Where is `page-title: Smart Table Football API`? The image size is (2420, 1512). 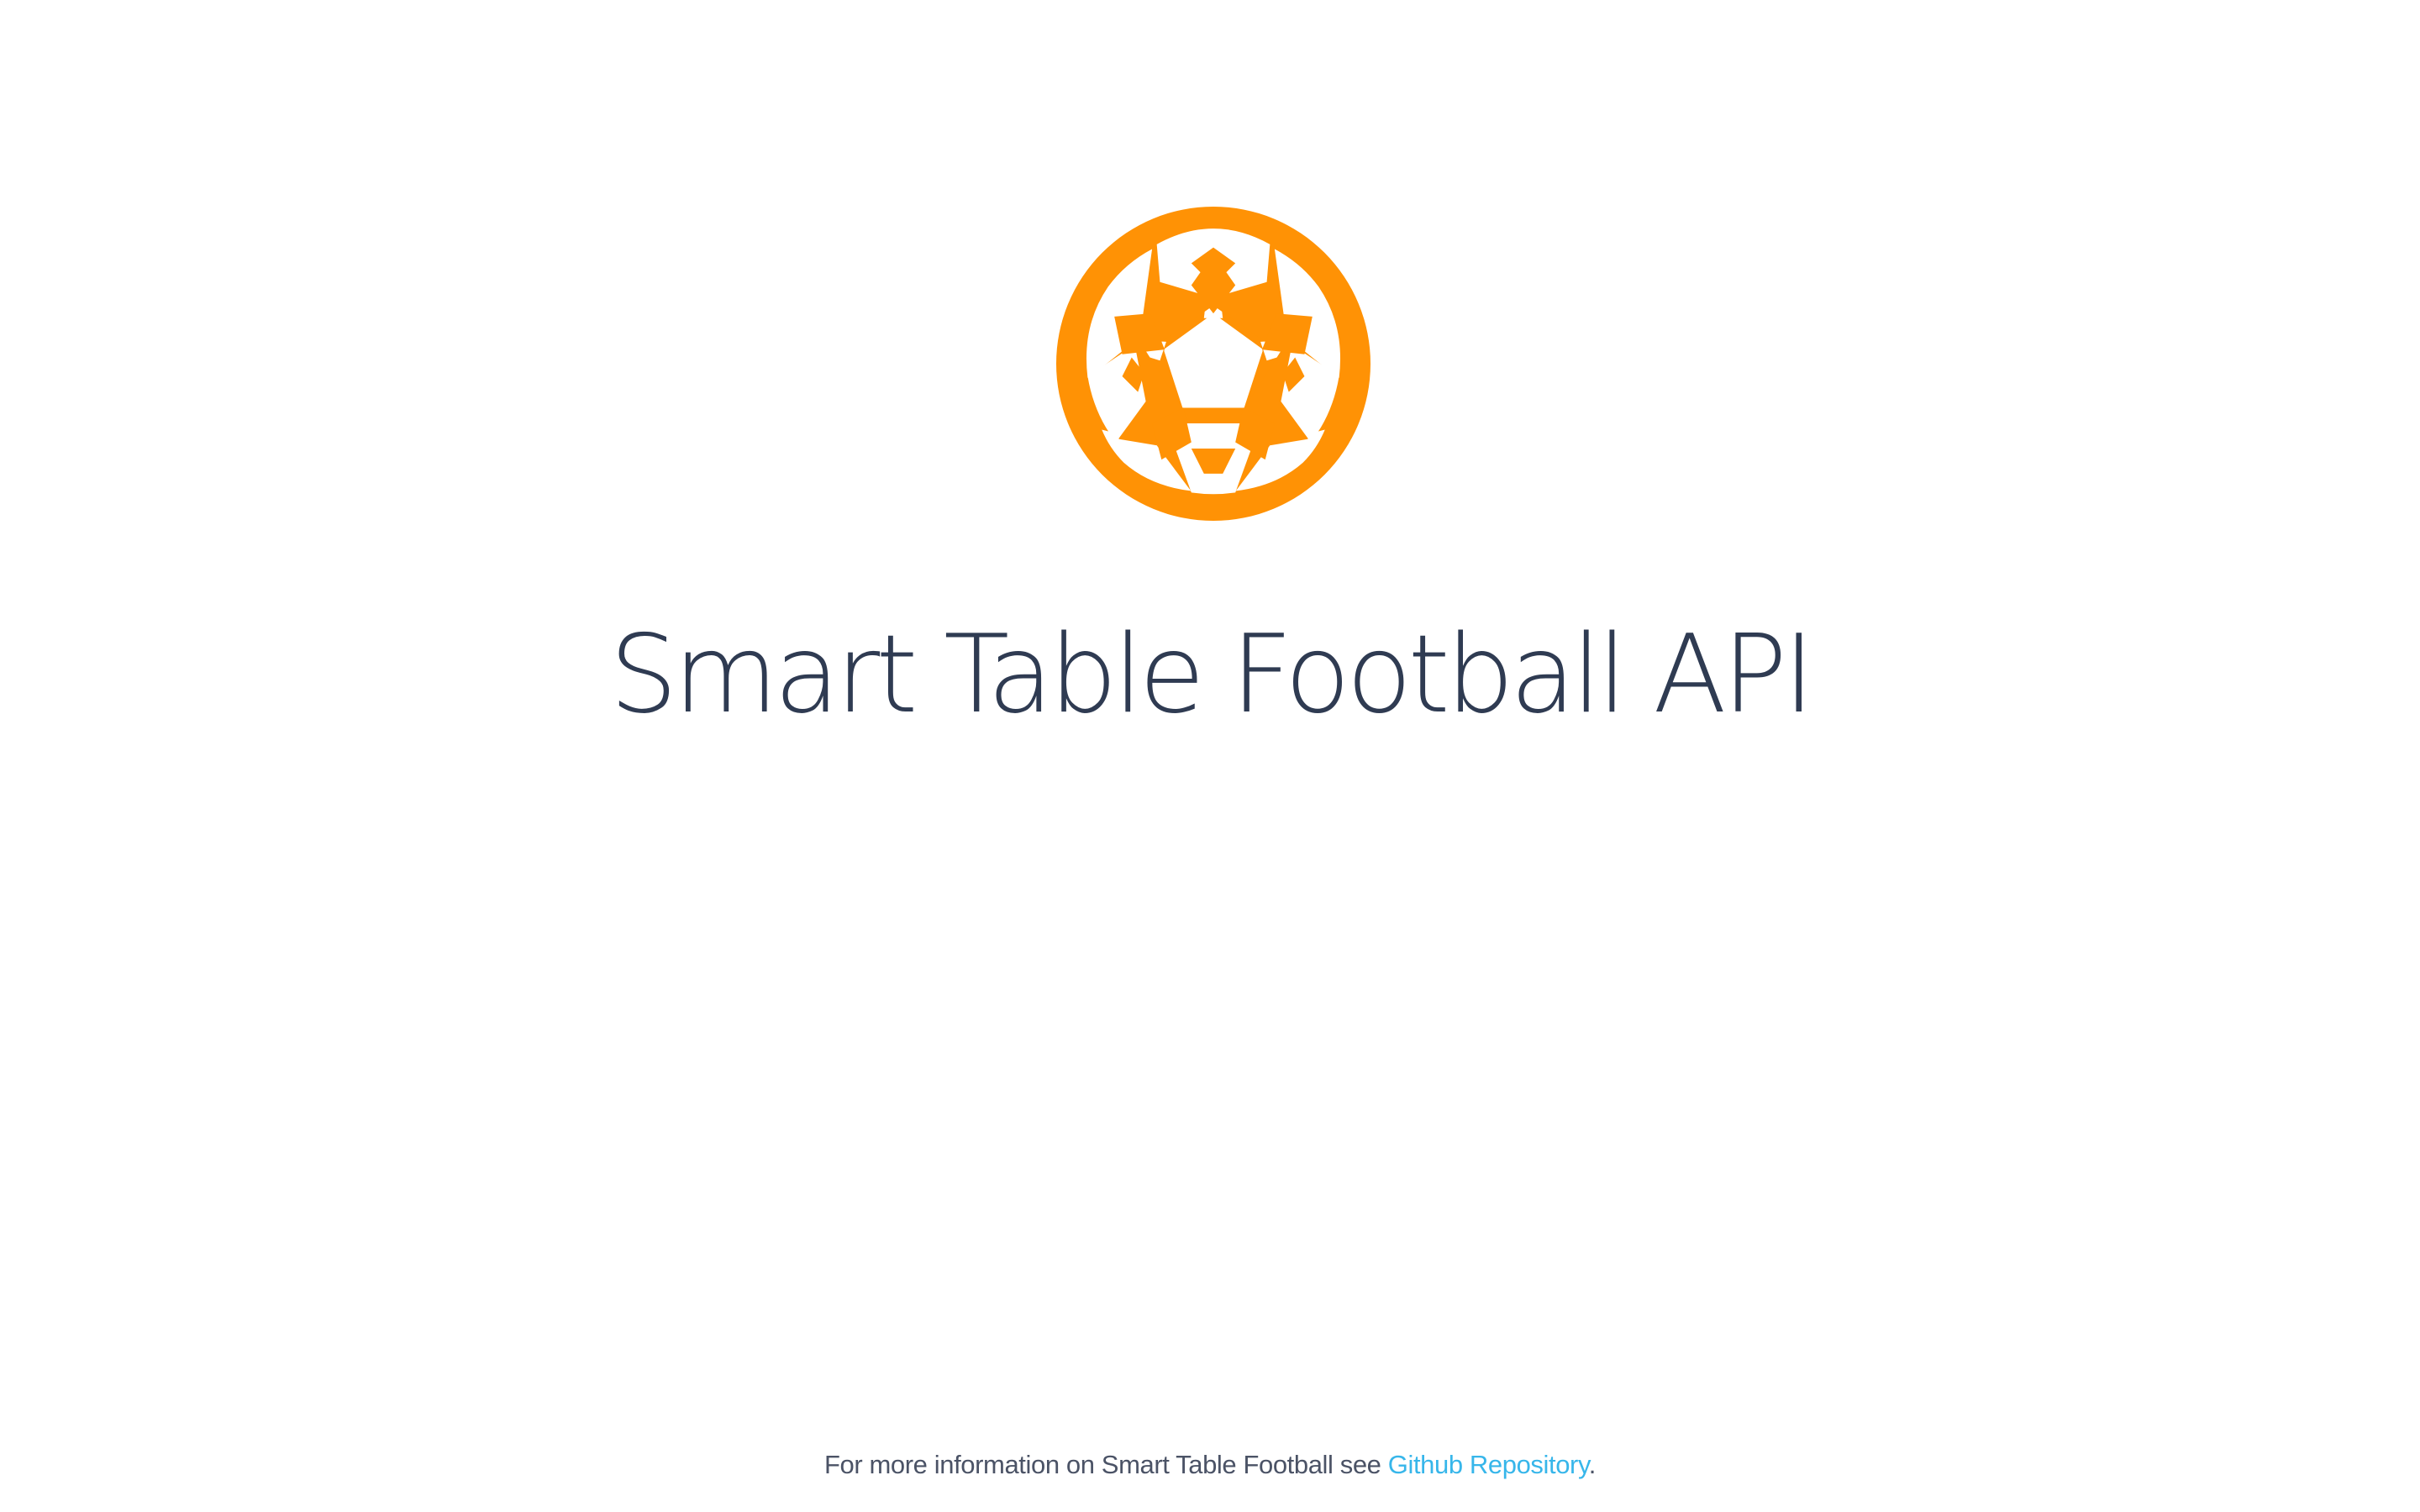
page-title: Smart Table Football API is located at coordinates (1211, 675).